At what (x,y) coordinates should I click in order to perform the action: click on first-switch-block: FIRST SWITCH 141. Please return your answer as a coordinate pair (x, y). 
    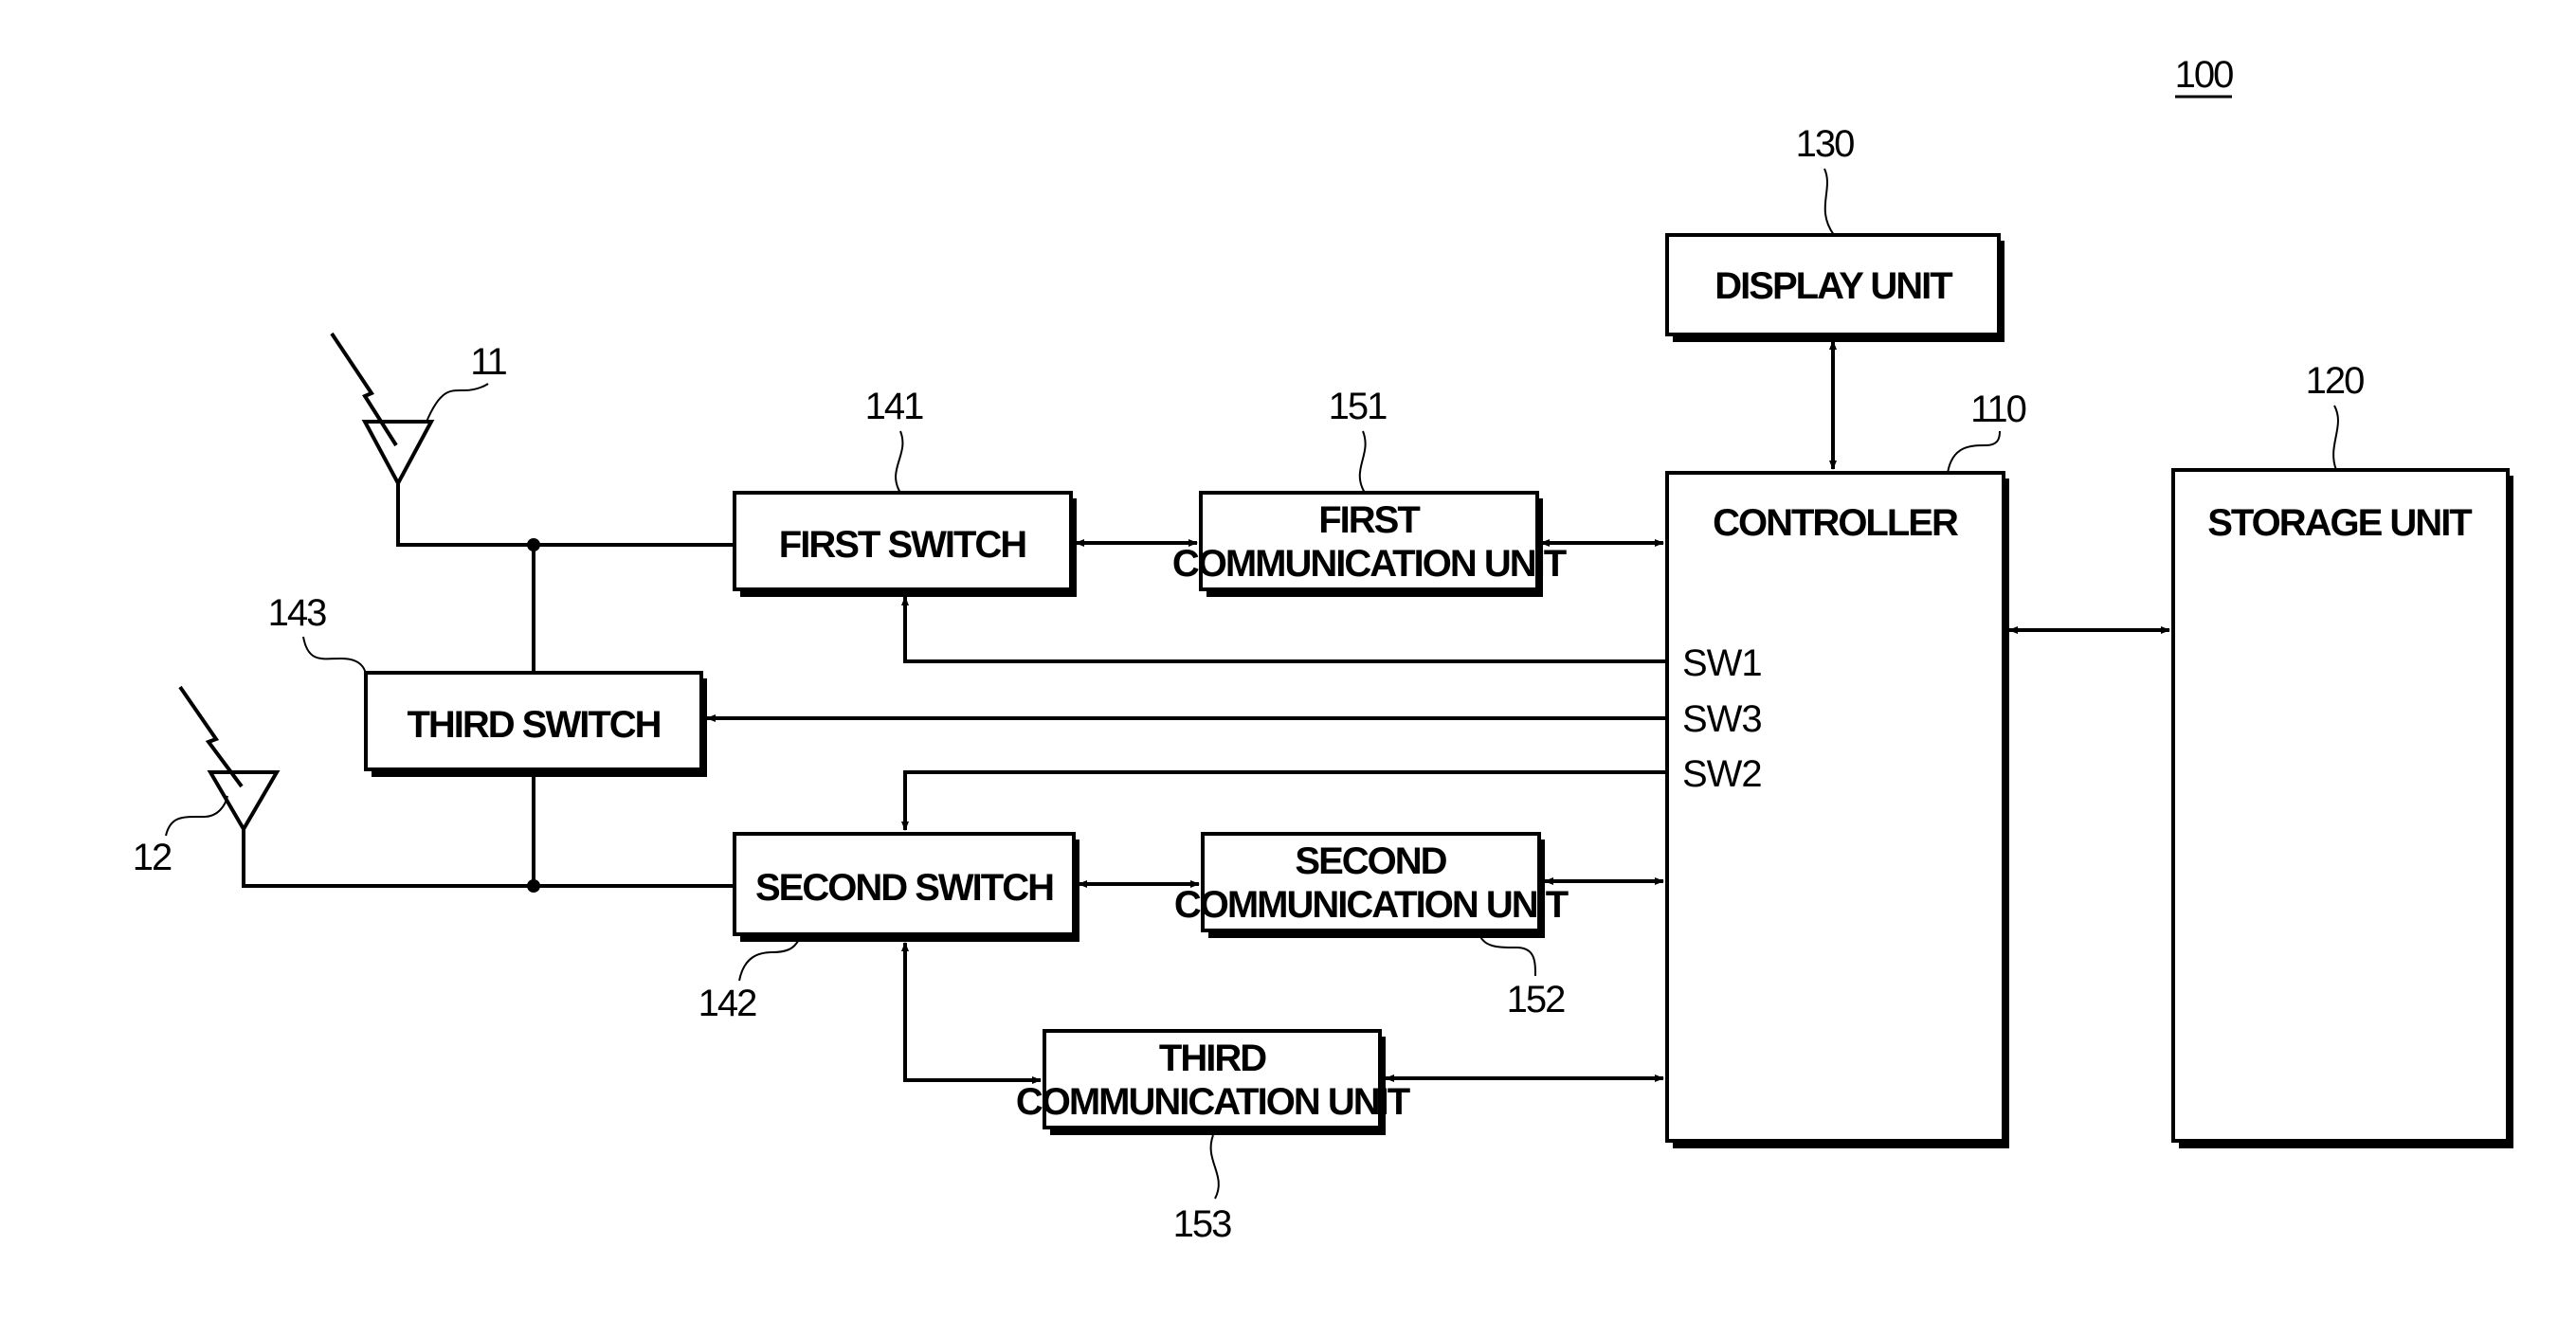
    Looking at the image, I should click on (905, 492).